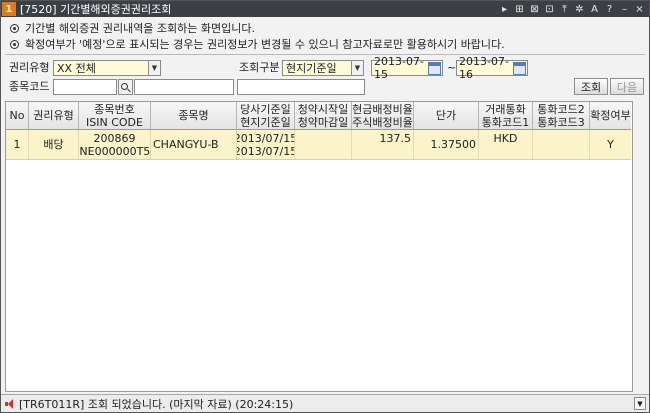  I want to click on notice-text-1: 기간별 해외증권 권리내역을 조회하는 화면입니다., so click(140, 28).